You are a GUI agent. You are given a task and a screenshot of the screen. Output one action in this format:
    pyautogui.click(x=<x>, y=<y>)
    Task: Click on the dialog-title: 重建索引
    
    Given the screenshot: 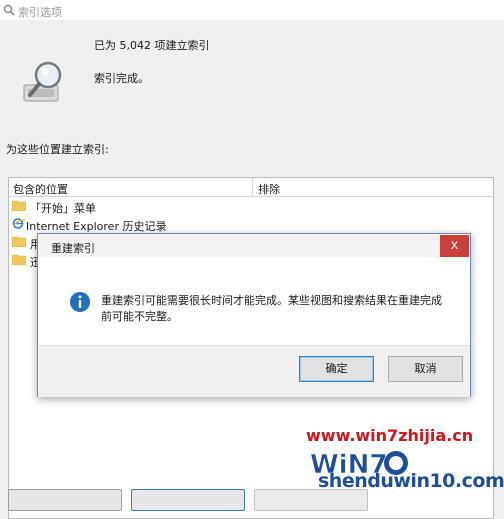 What is the action you would take?
    pyautogui.click(x=73, y=248)
    